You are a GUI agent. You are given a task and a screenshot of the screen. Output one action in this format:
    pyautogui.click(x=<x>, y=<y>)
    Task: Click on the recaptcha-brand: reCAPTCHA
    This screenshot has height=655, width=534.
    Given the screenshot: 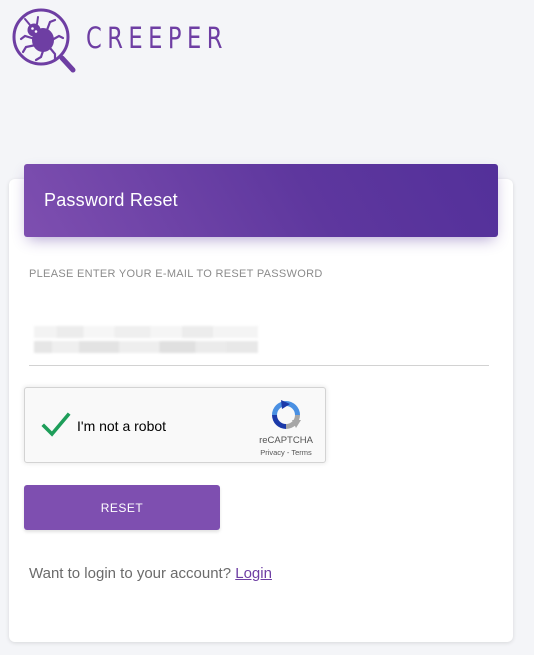 What is the action you would take?
    pyautogui.click(x=286, y=440)
    